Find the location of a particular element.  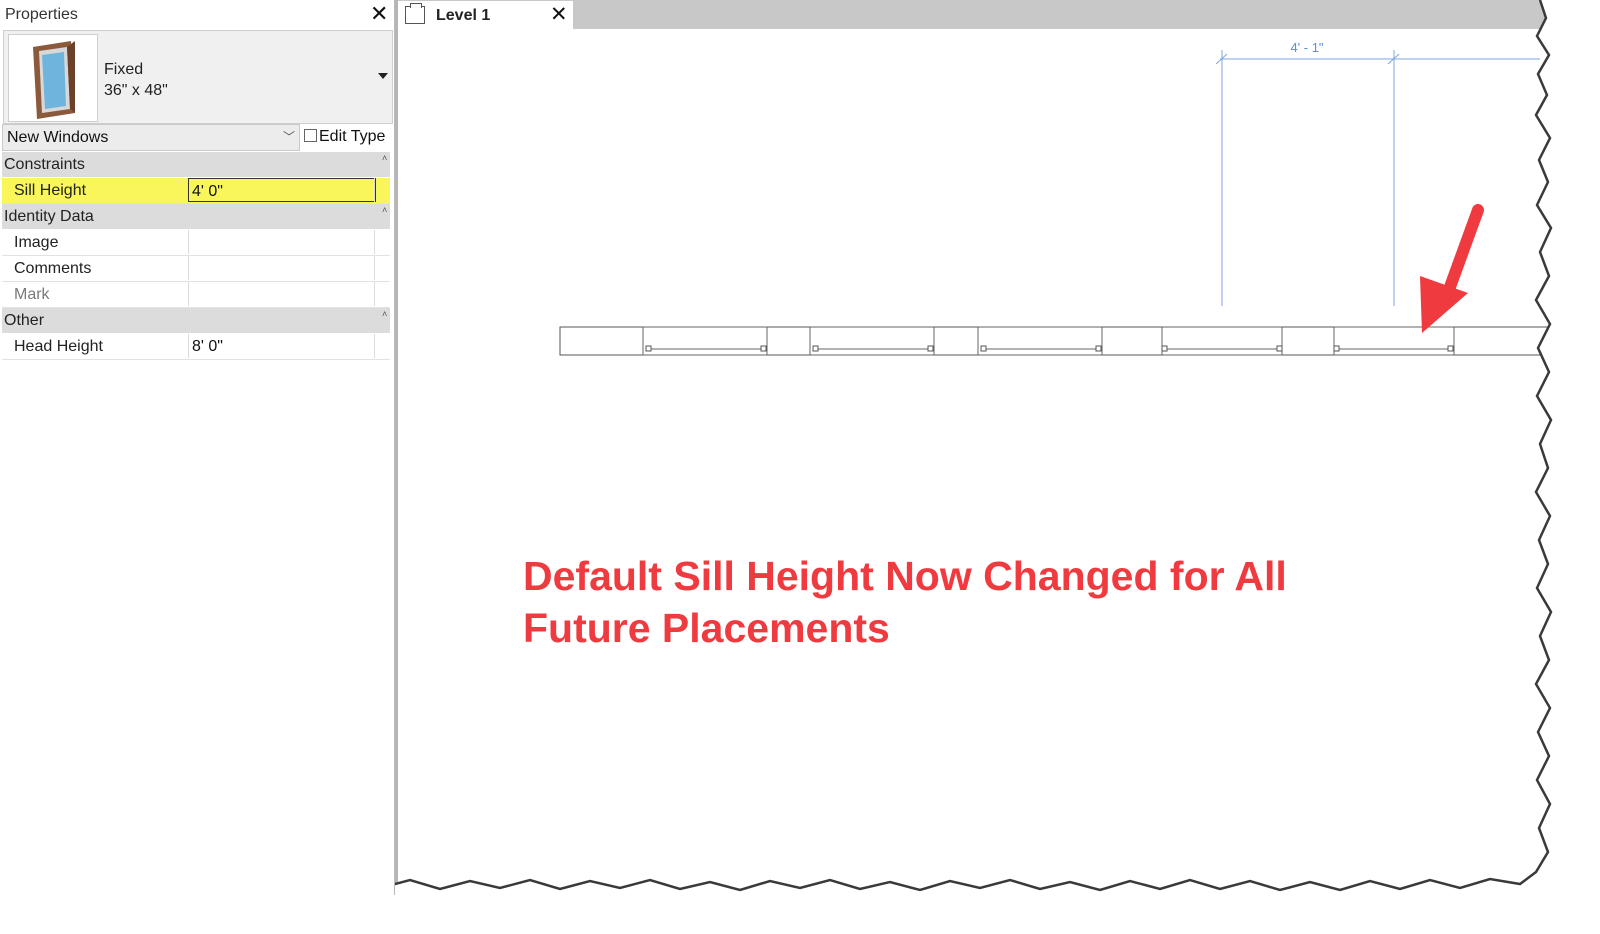

param-label: Image is located at coordinates (36, 242).